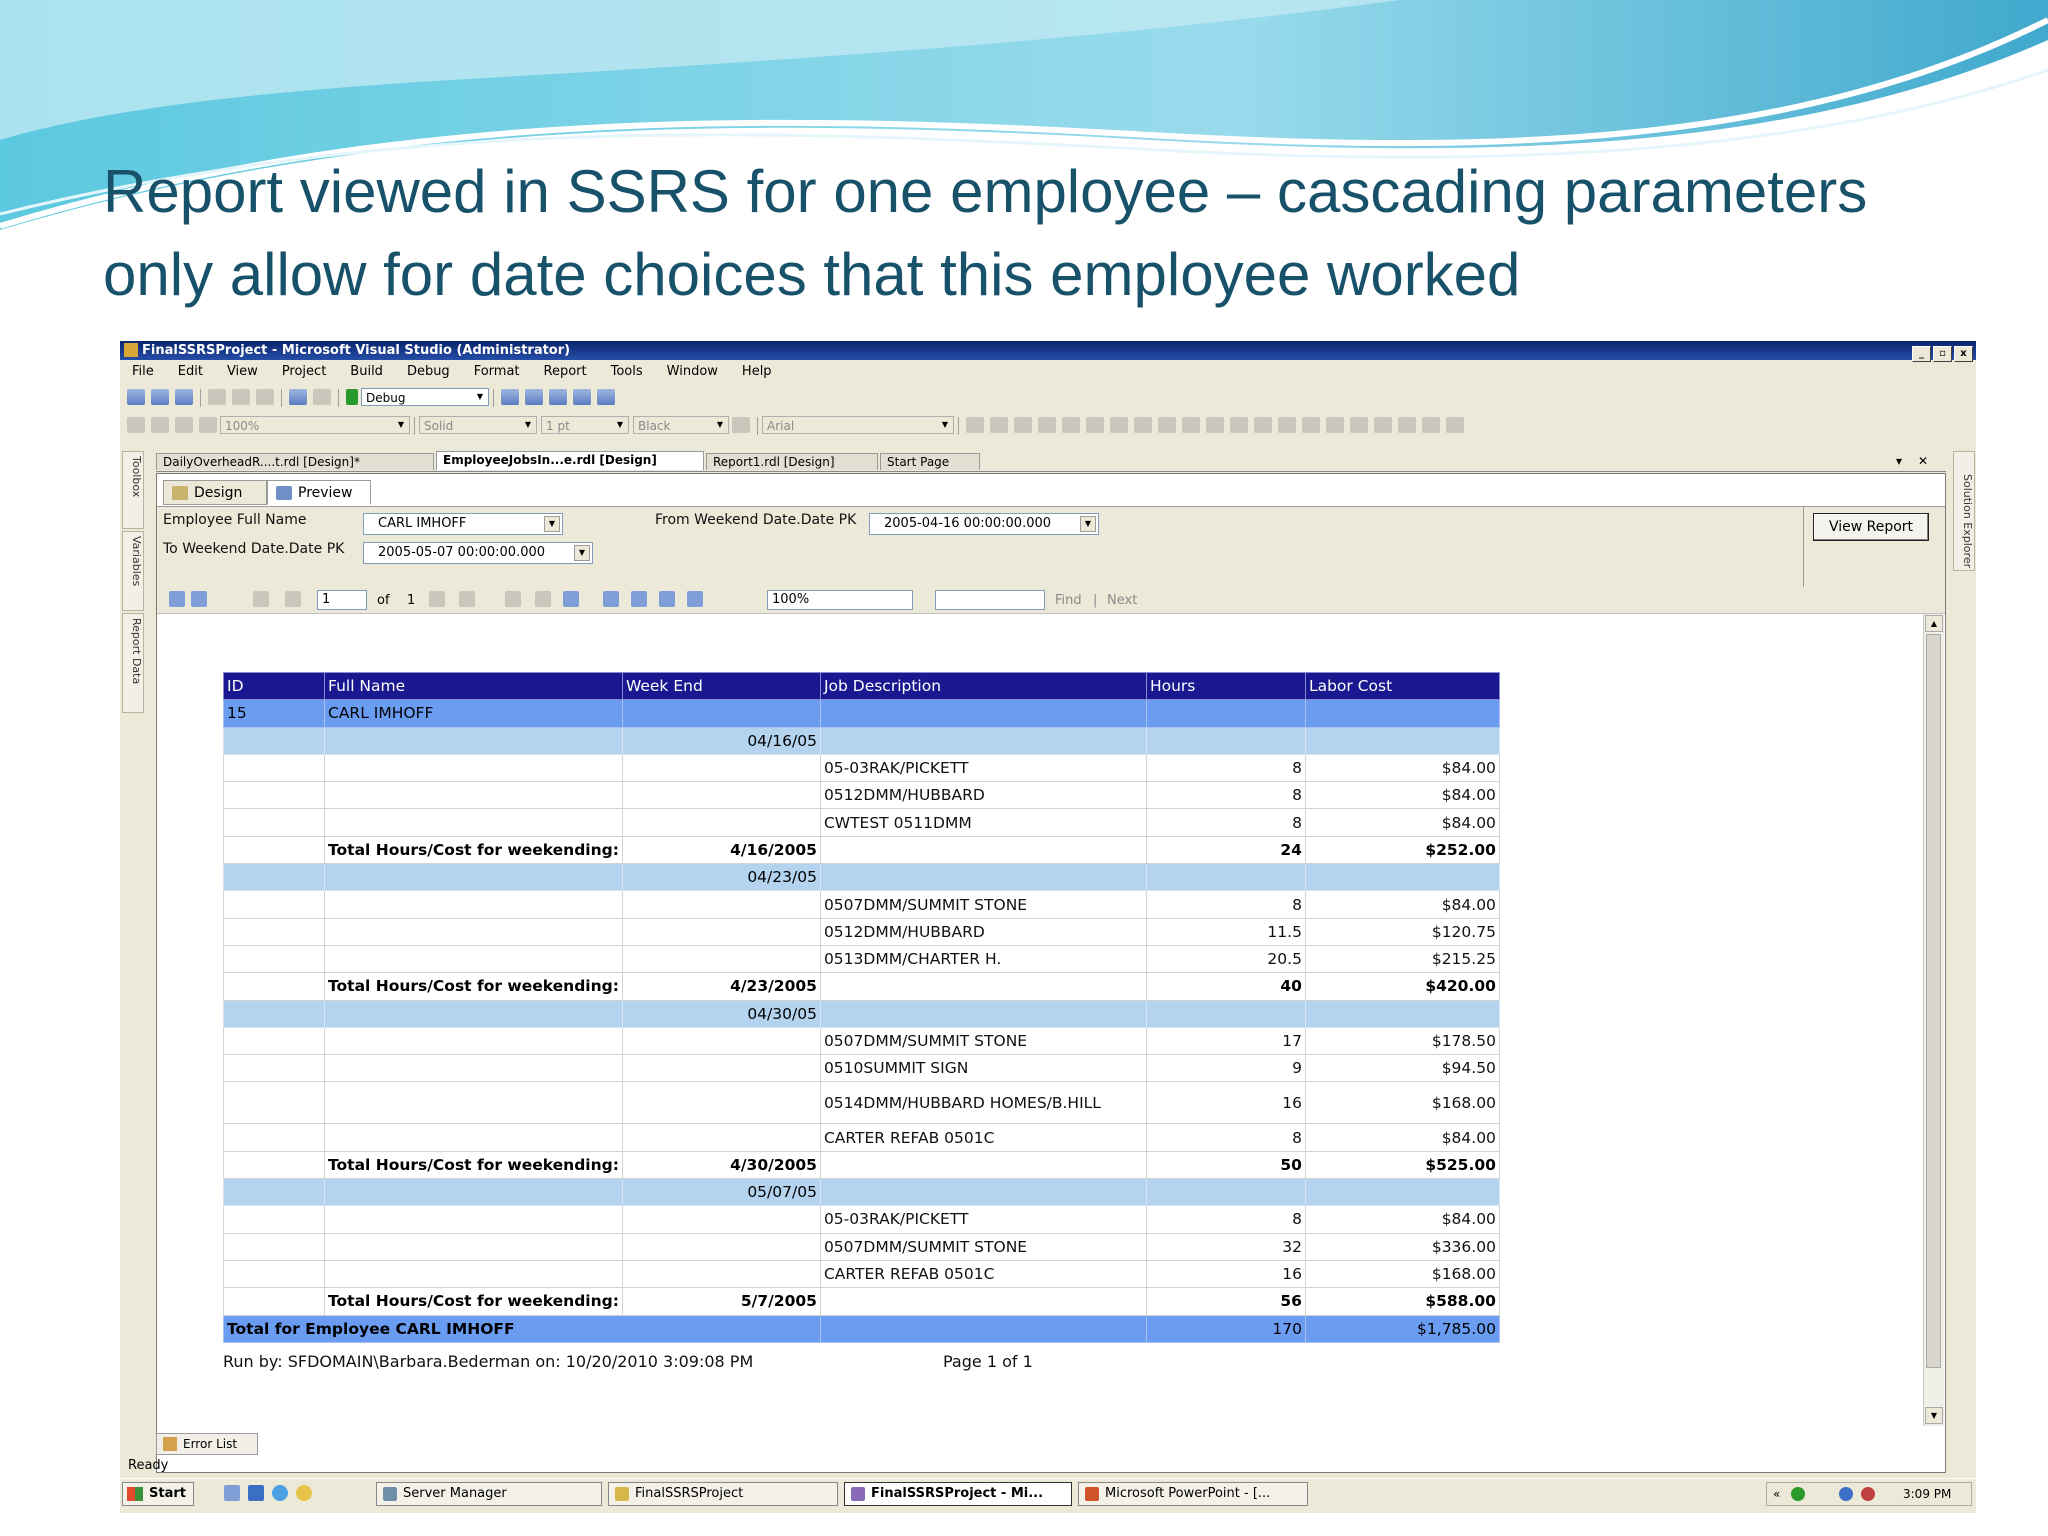 The height and width of the screenshot is (1536, 2048). What do you see at coordinates (232, 1493) in the screenshot?
I see `show-desktop-icon` at bounding box center [232, 1493].